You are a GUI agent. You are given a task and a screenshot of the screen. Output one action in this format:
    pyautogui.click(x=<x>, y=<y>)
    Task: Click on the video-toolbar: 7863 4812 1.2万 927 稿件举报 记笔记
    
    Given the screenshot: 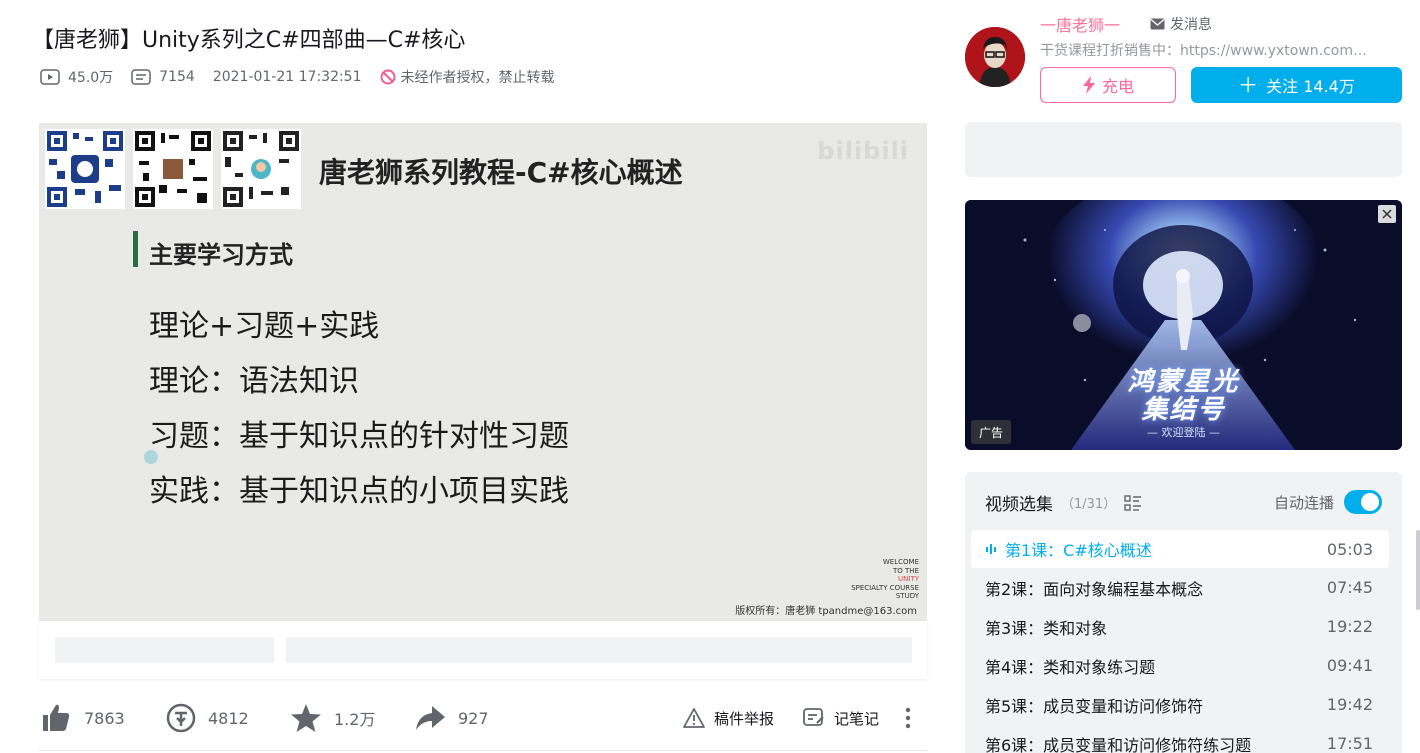 What is the action you would take?
    pyautogui.click(x=484, y=718)
    